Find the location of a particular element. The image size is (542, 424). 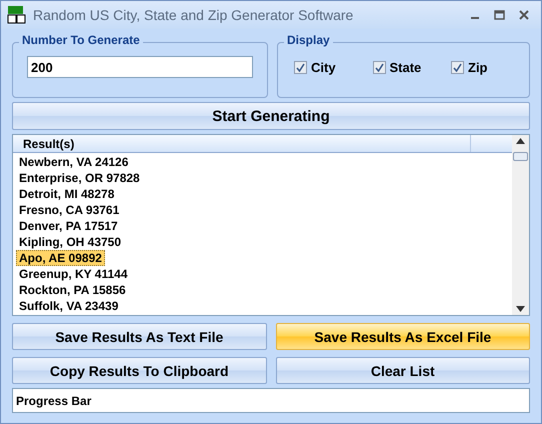

result-item: Kipling, OH 43750 is located at coordinates (70, 242).